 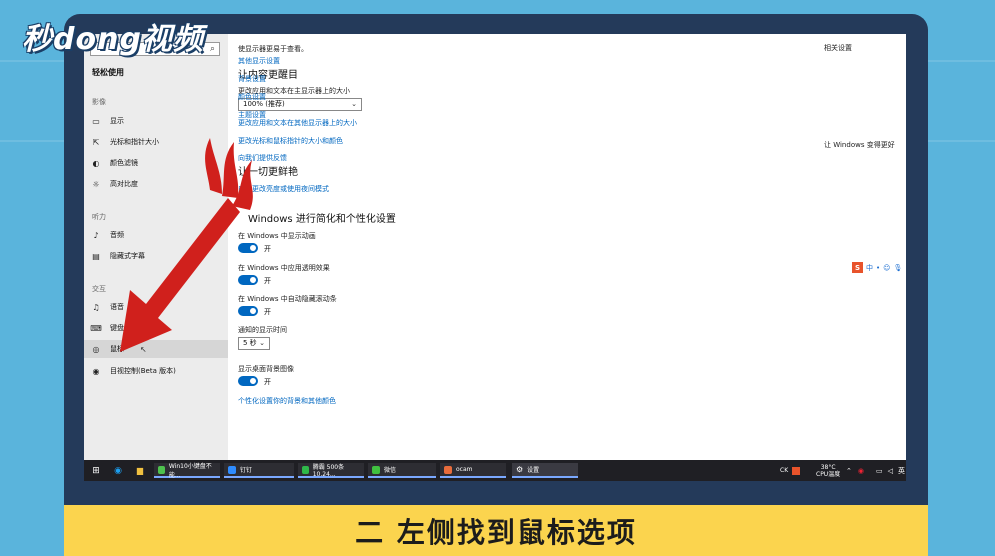 I want to click on link-auto-brightness: 自动更改亮度或使用夜间模式, so click(x=283, y=189).